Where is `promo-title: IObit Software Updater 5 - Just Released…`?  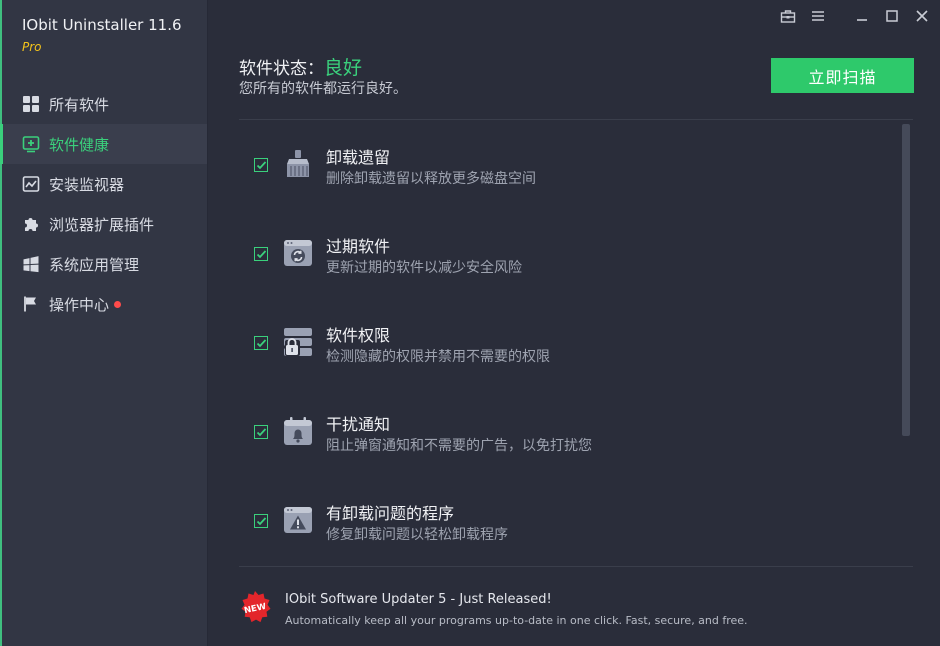 promo-title: IObit Software Updater 5 - Just Released… is located at coordinates (418, 599).